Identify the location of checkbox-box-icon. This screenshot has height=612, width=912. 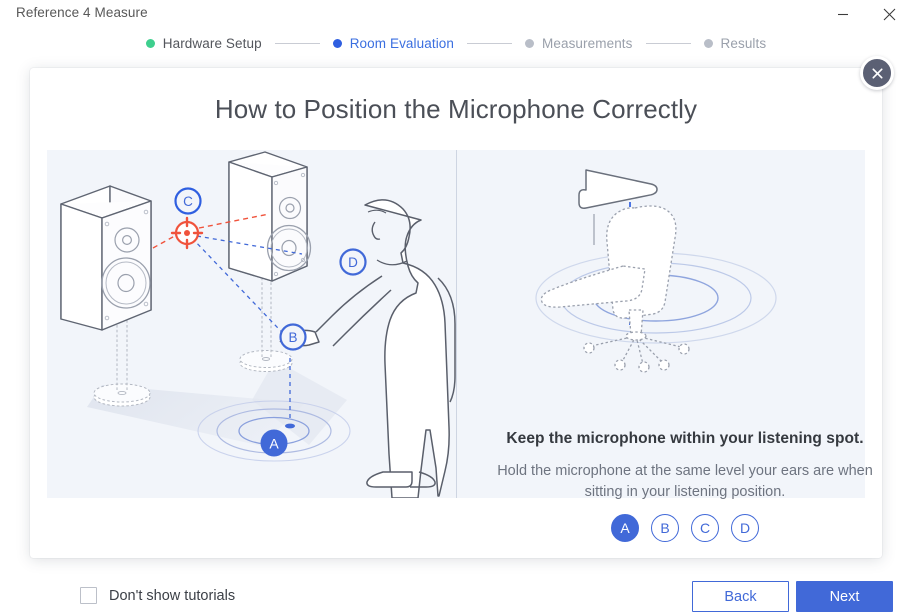
(88, 595).